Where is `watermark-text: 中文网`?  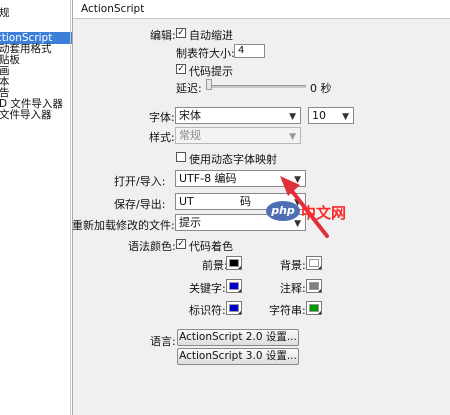
watermark-text: 中文网 is located at coordinates (324, 213).